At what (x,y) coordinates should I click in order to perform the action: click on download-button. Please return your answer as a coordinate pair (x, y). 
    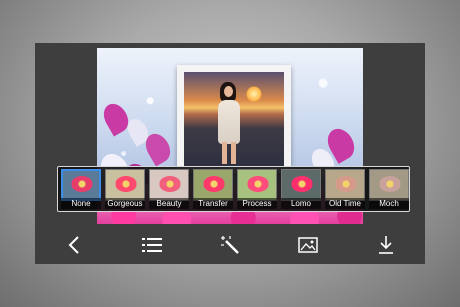
    Looking at the image, I should click on (386, 245).